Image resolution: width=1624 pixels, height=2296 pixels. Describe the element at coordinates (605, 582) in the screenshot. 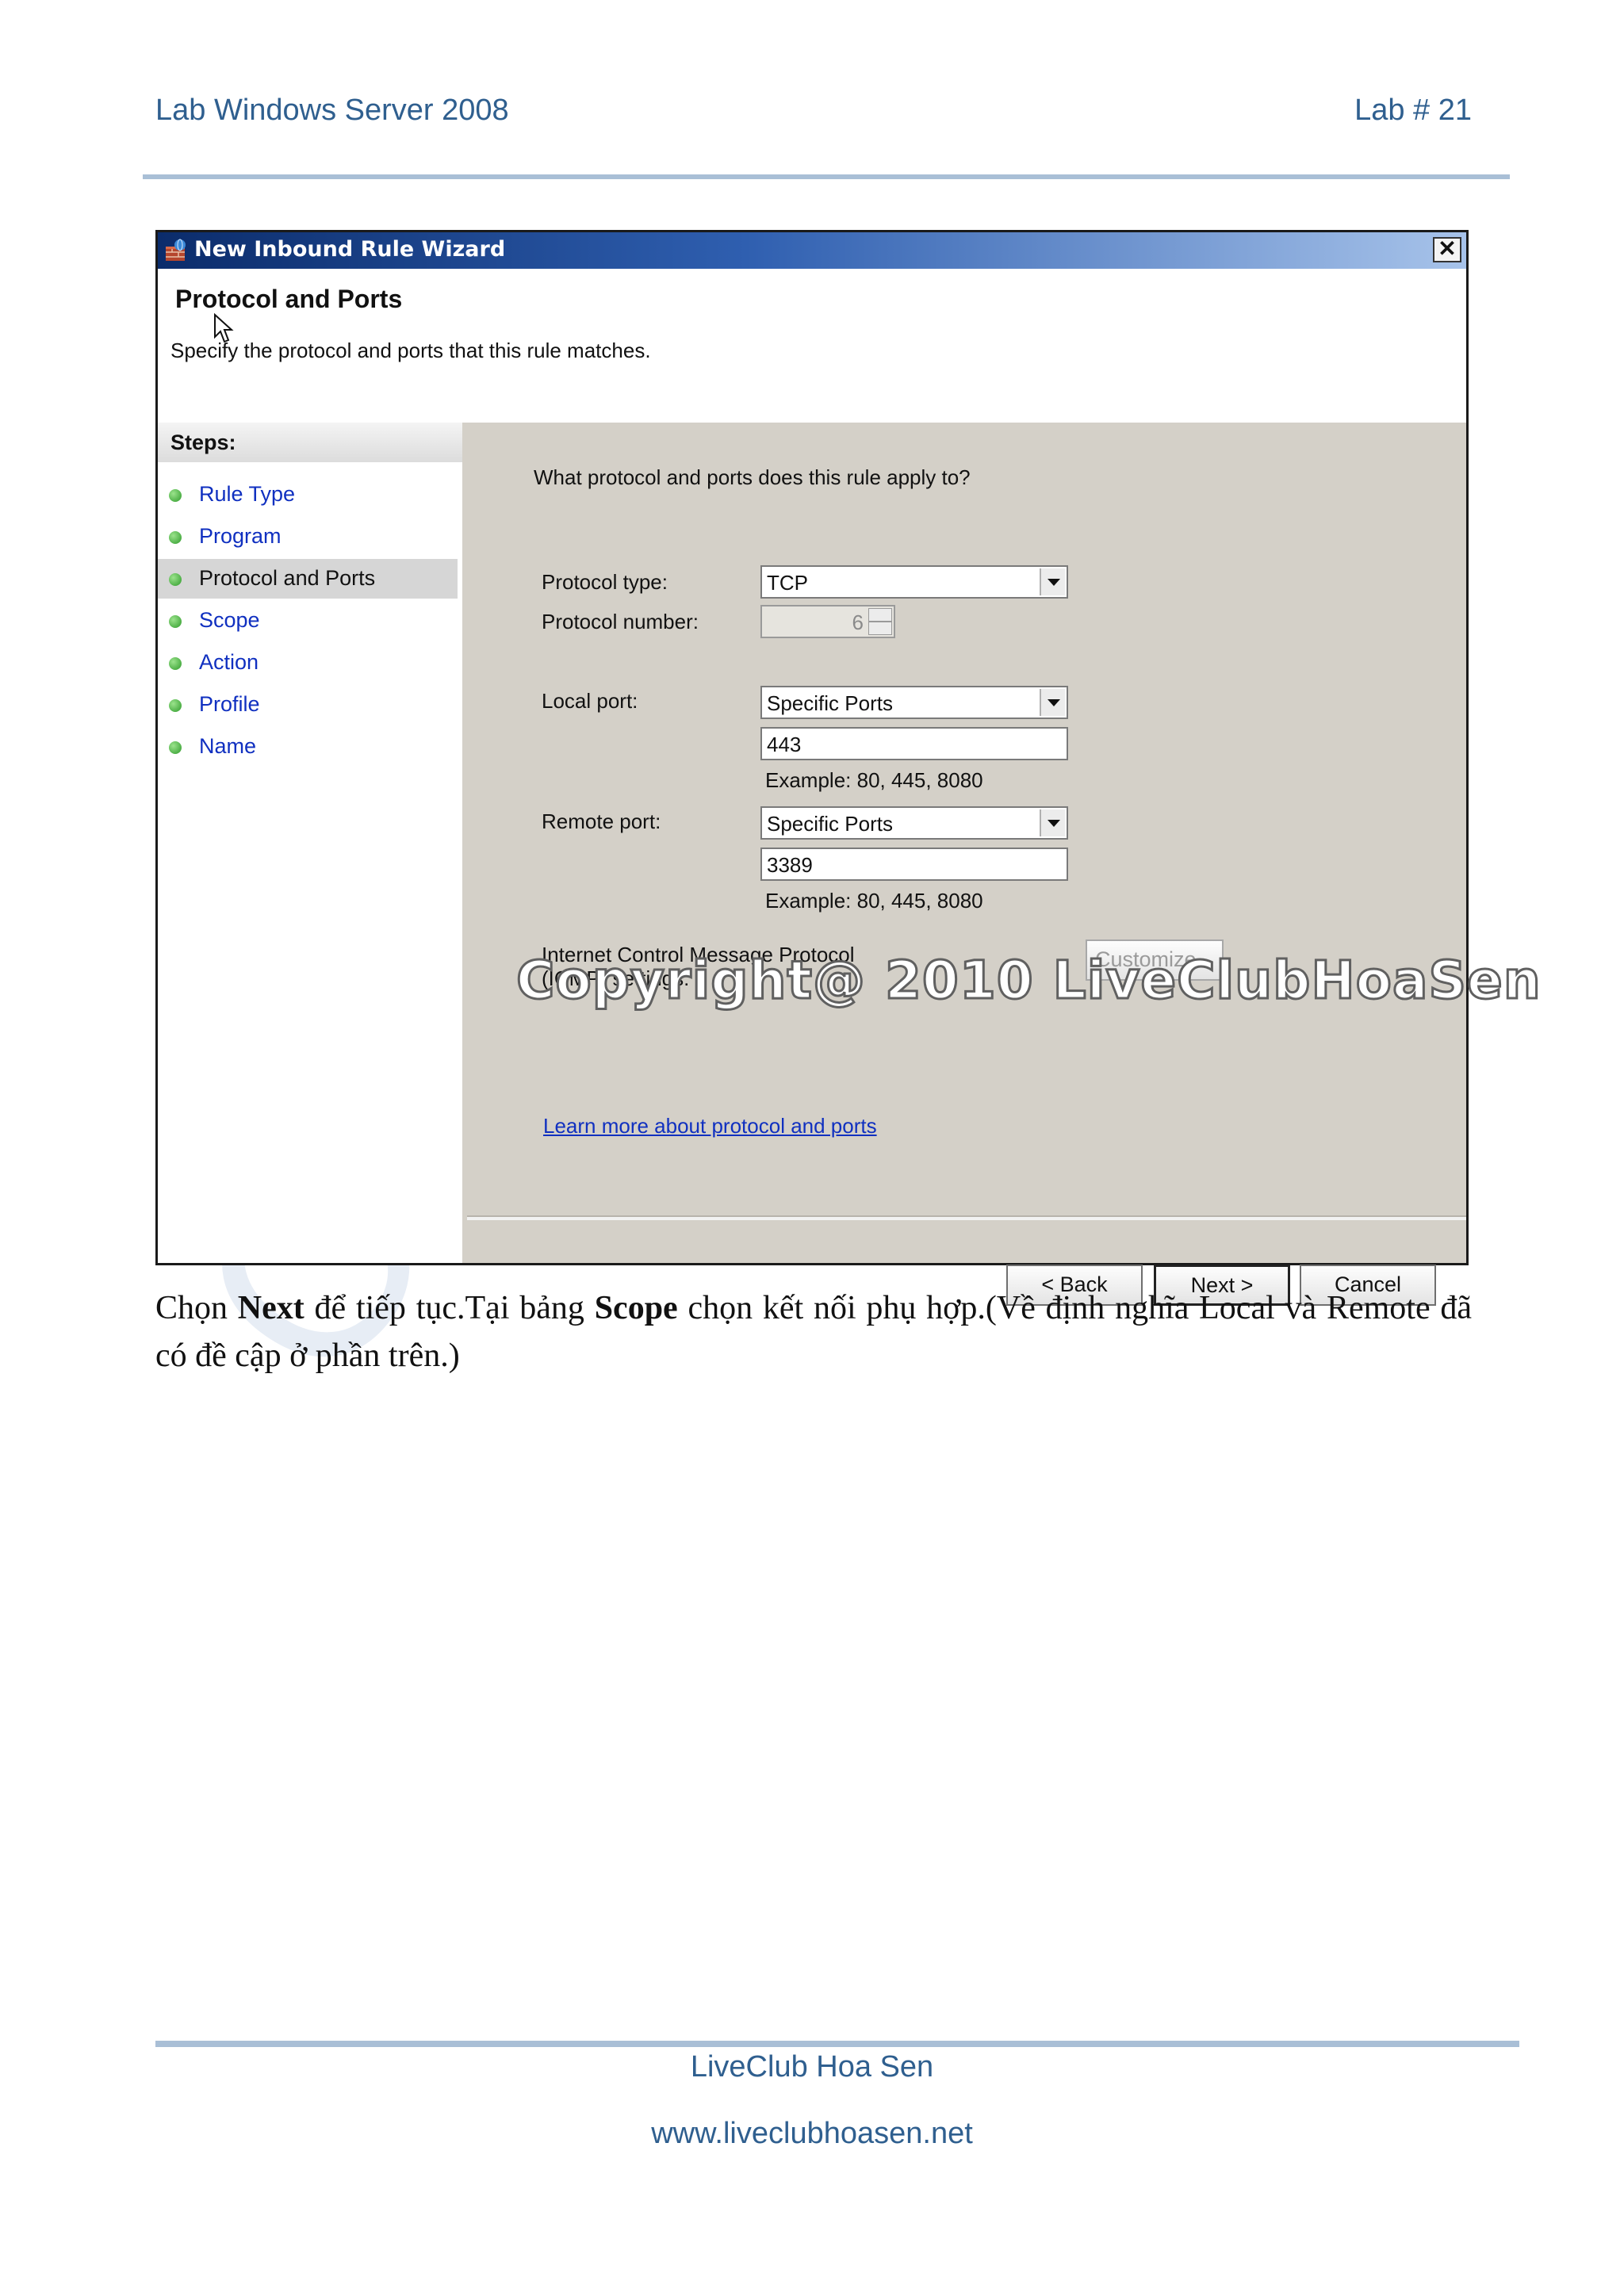

I see `protocol-type-label: Protocol type:` at that location.